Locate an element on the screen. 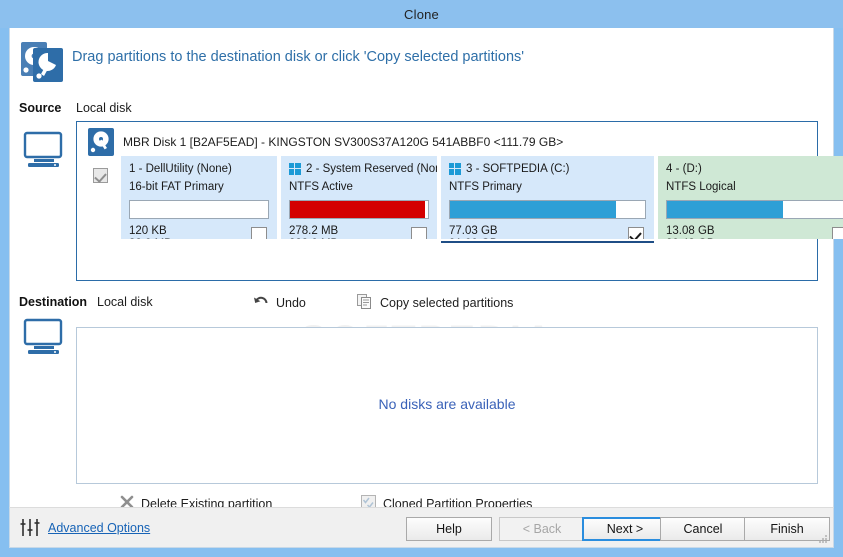 This screenshot has width=843, height=557. partition-label: 1 - DellUtility (None) is located at coordinates (180, 169).